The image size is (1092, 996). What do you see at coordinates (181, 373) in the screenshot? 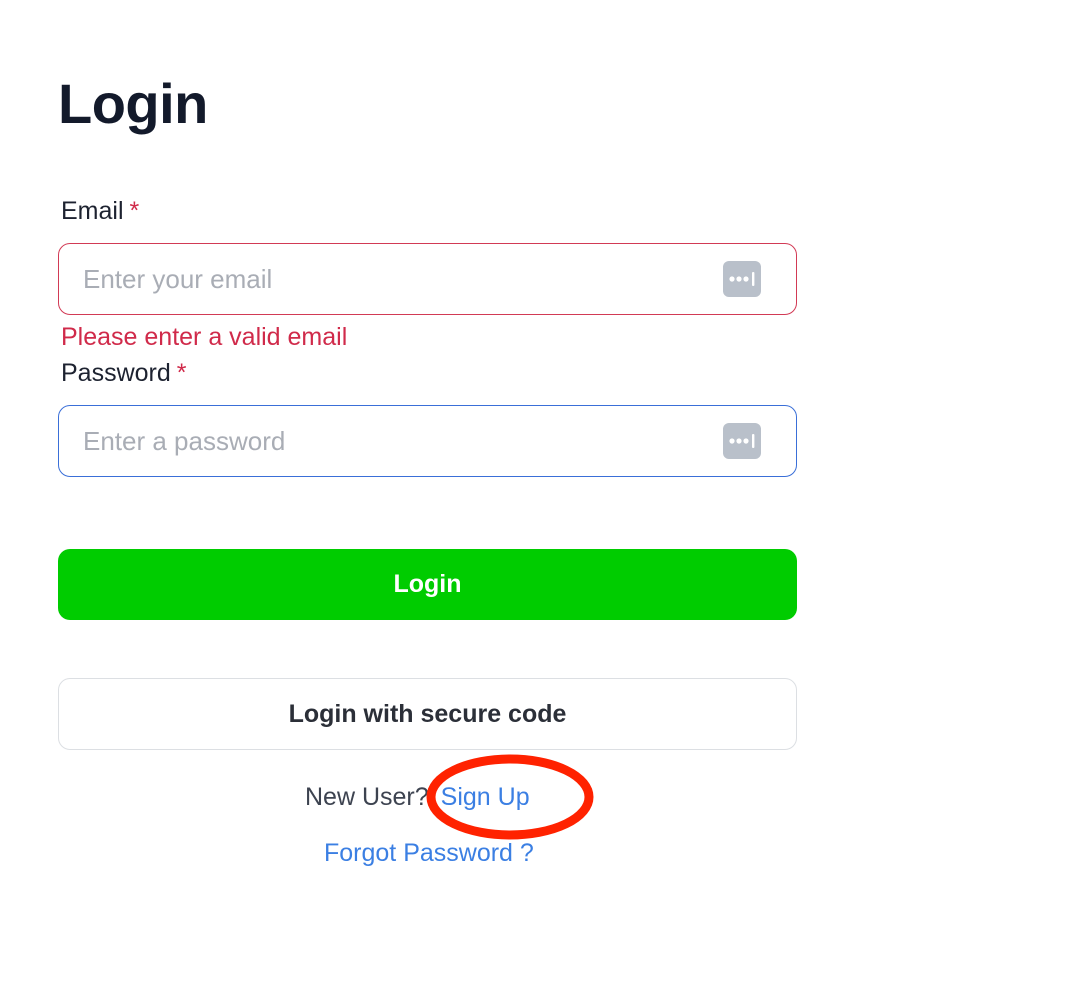
I see `password-required-mark: *` at bounding box center [181, 373].